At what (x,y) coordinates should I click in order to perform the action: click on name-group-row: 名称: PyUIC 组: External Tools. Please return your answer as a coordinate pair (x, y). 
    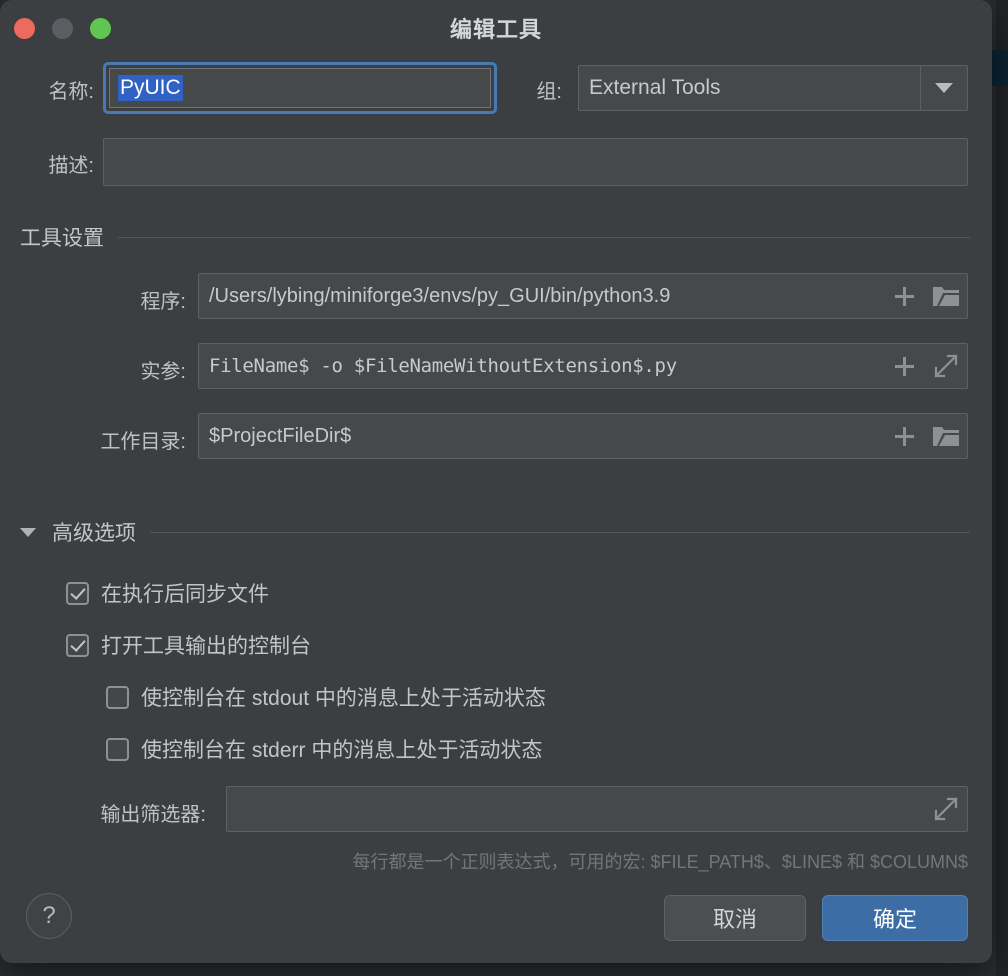
    Looking at the image, I should click on (496, 88).